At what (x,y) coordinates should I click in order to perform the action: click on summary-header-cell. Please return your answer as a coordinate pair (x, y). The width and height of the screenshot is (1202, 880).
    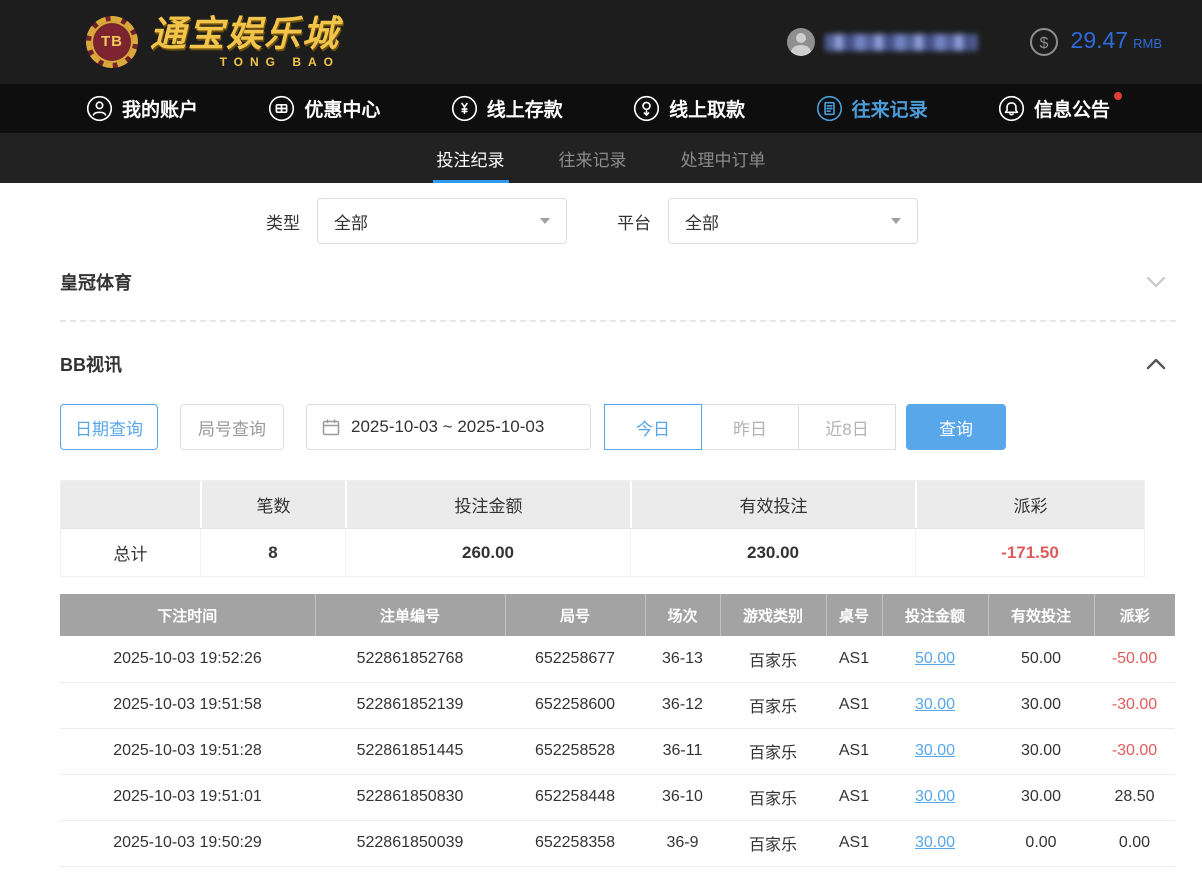
    Looking at the image, I should click on (130, 504).